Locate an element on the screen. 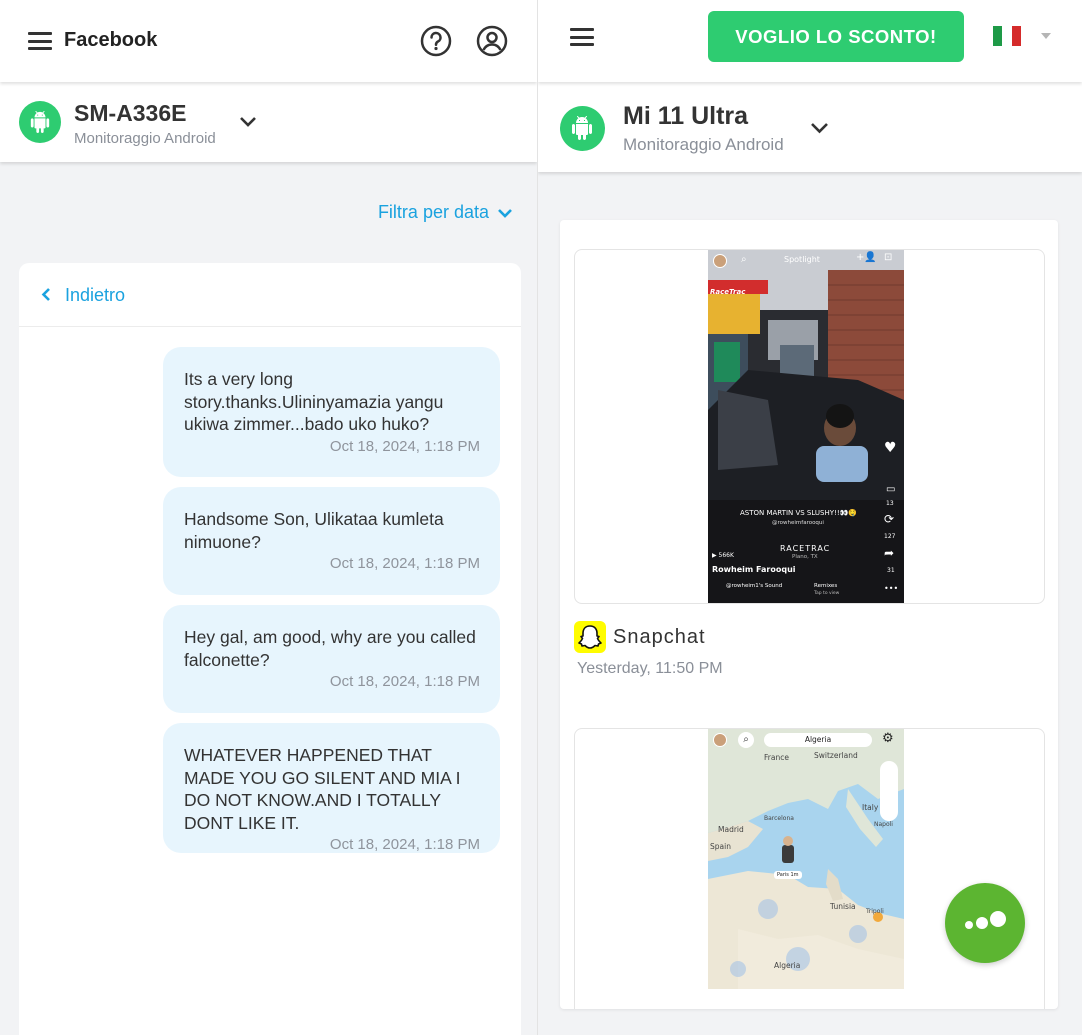 The image size is (1082, 1035). caret-down-icon is located at coordinates (1046, 36).